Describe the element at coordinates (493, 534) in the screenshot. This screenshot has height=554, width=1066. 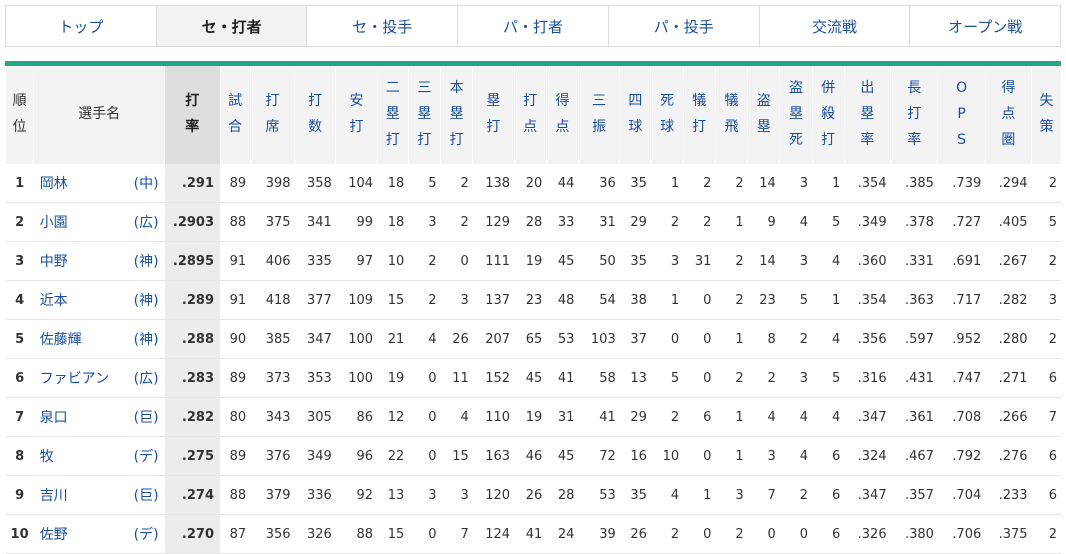
I see `stat-cell-tb: 124` at that location.